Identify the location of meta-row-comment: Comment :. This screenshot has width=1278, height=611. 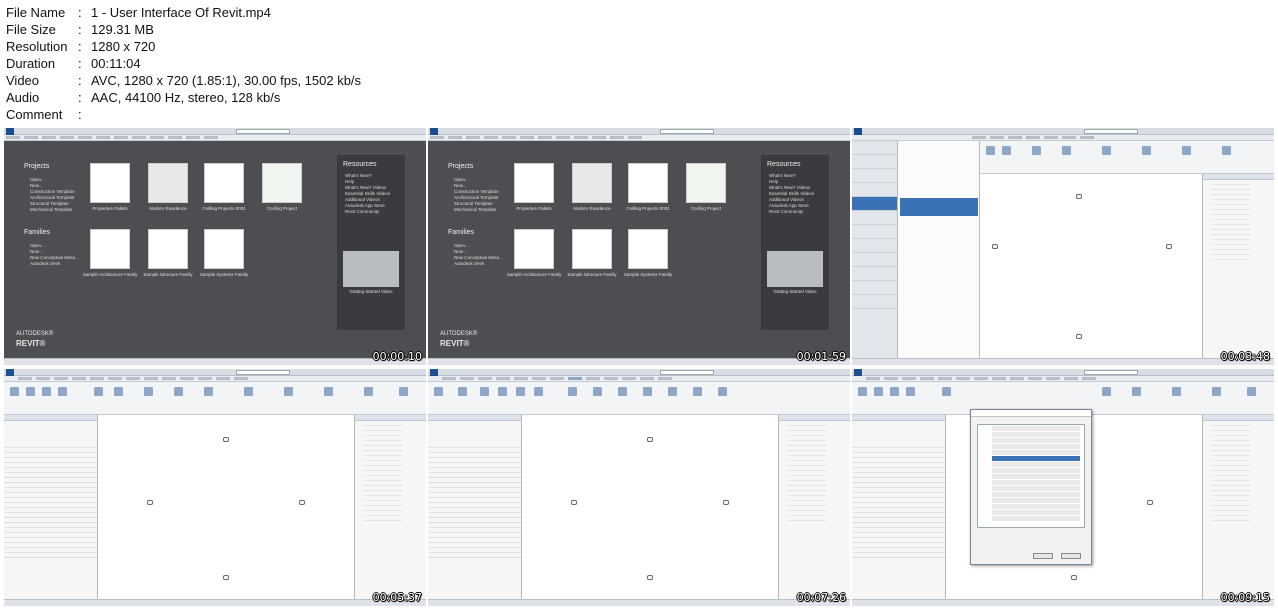
(183, 114).